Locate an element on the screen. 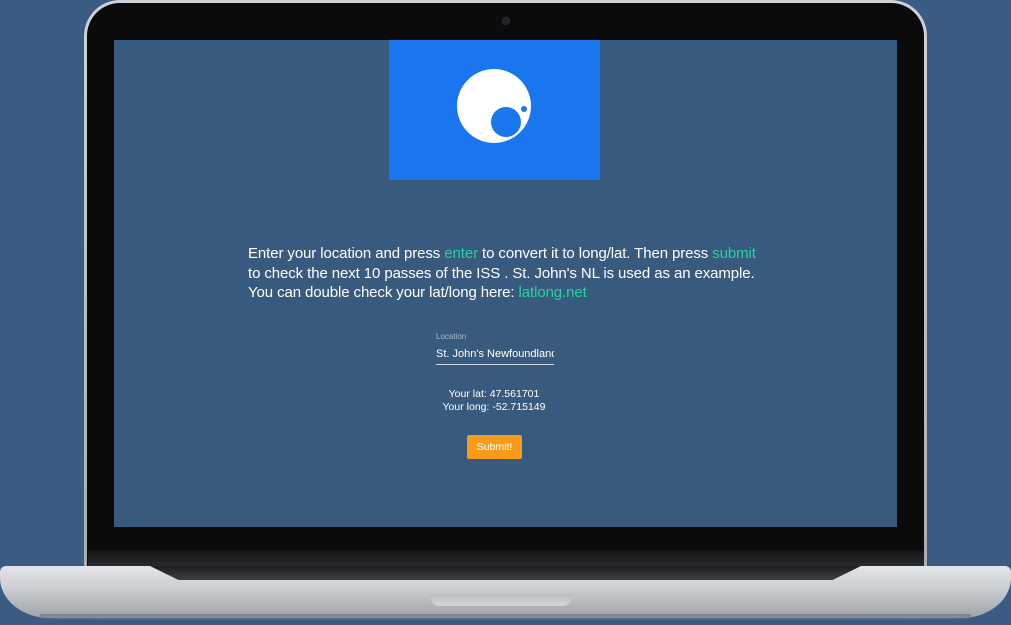 The height and width of the screenshot is (625, 1011). location-label: Location is located at coordinates (451, 336).